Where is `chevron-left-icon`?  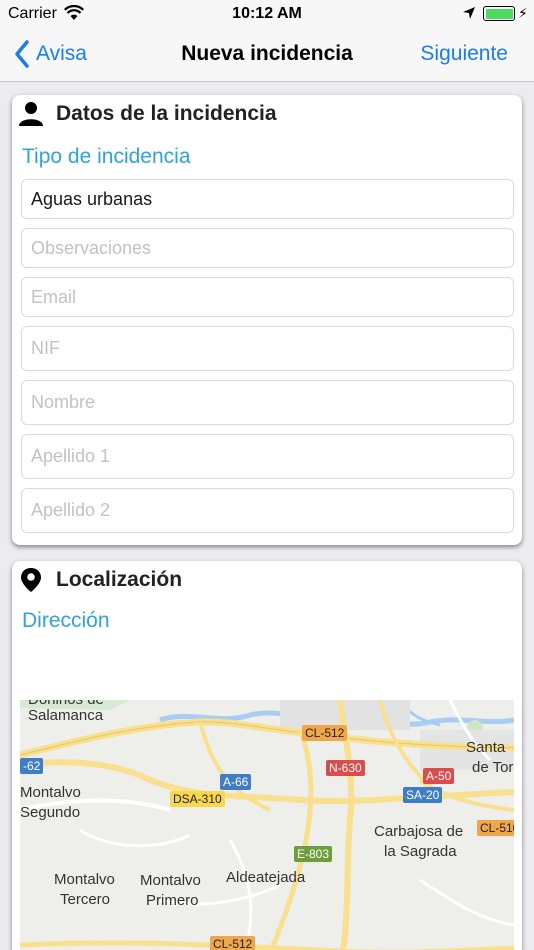
chevron-left-icon is located at coordinates (22, 54).